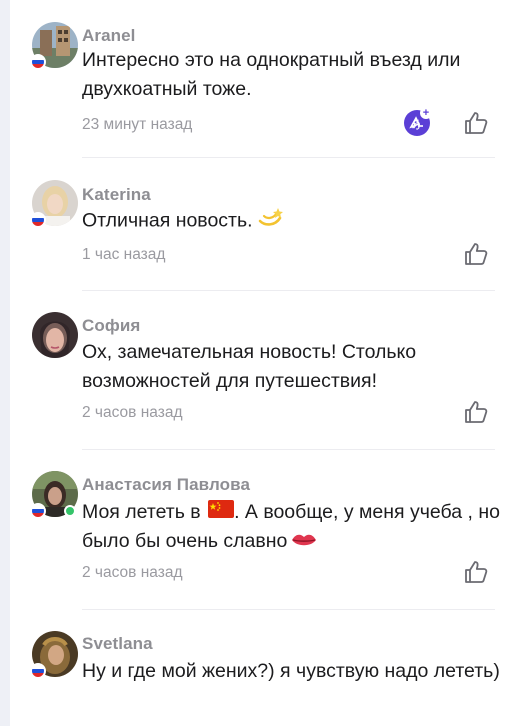 The image size is (515, 726). Describe the element at coordinates (166, 485) in the screenshot. I see `comment-author: Анастасия Павлова` at that location.